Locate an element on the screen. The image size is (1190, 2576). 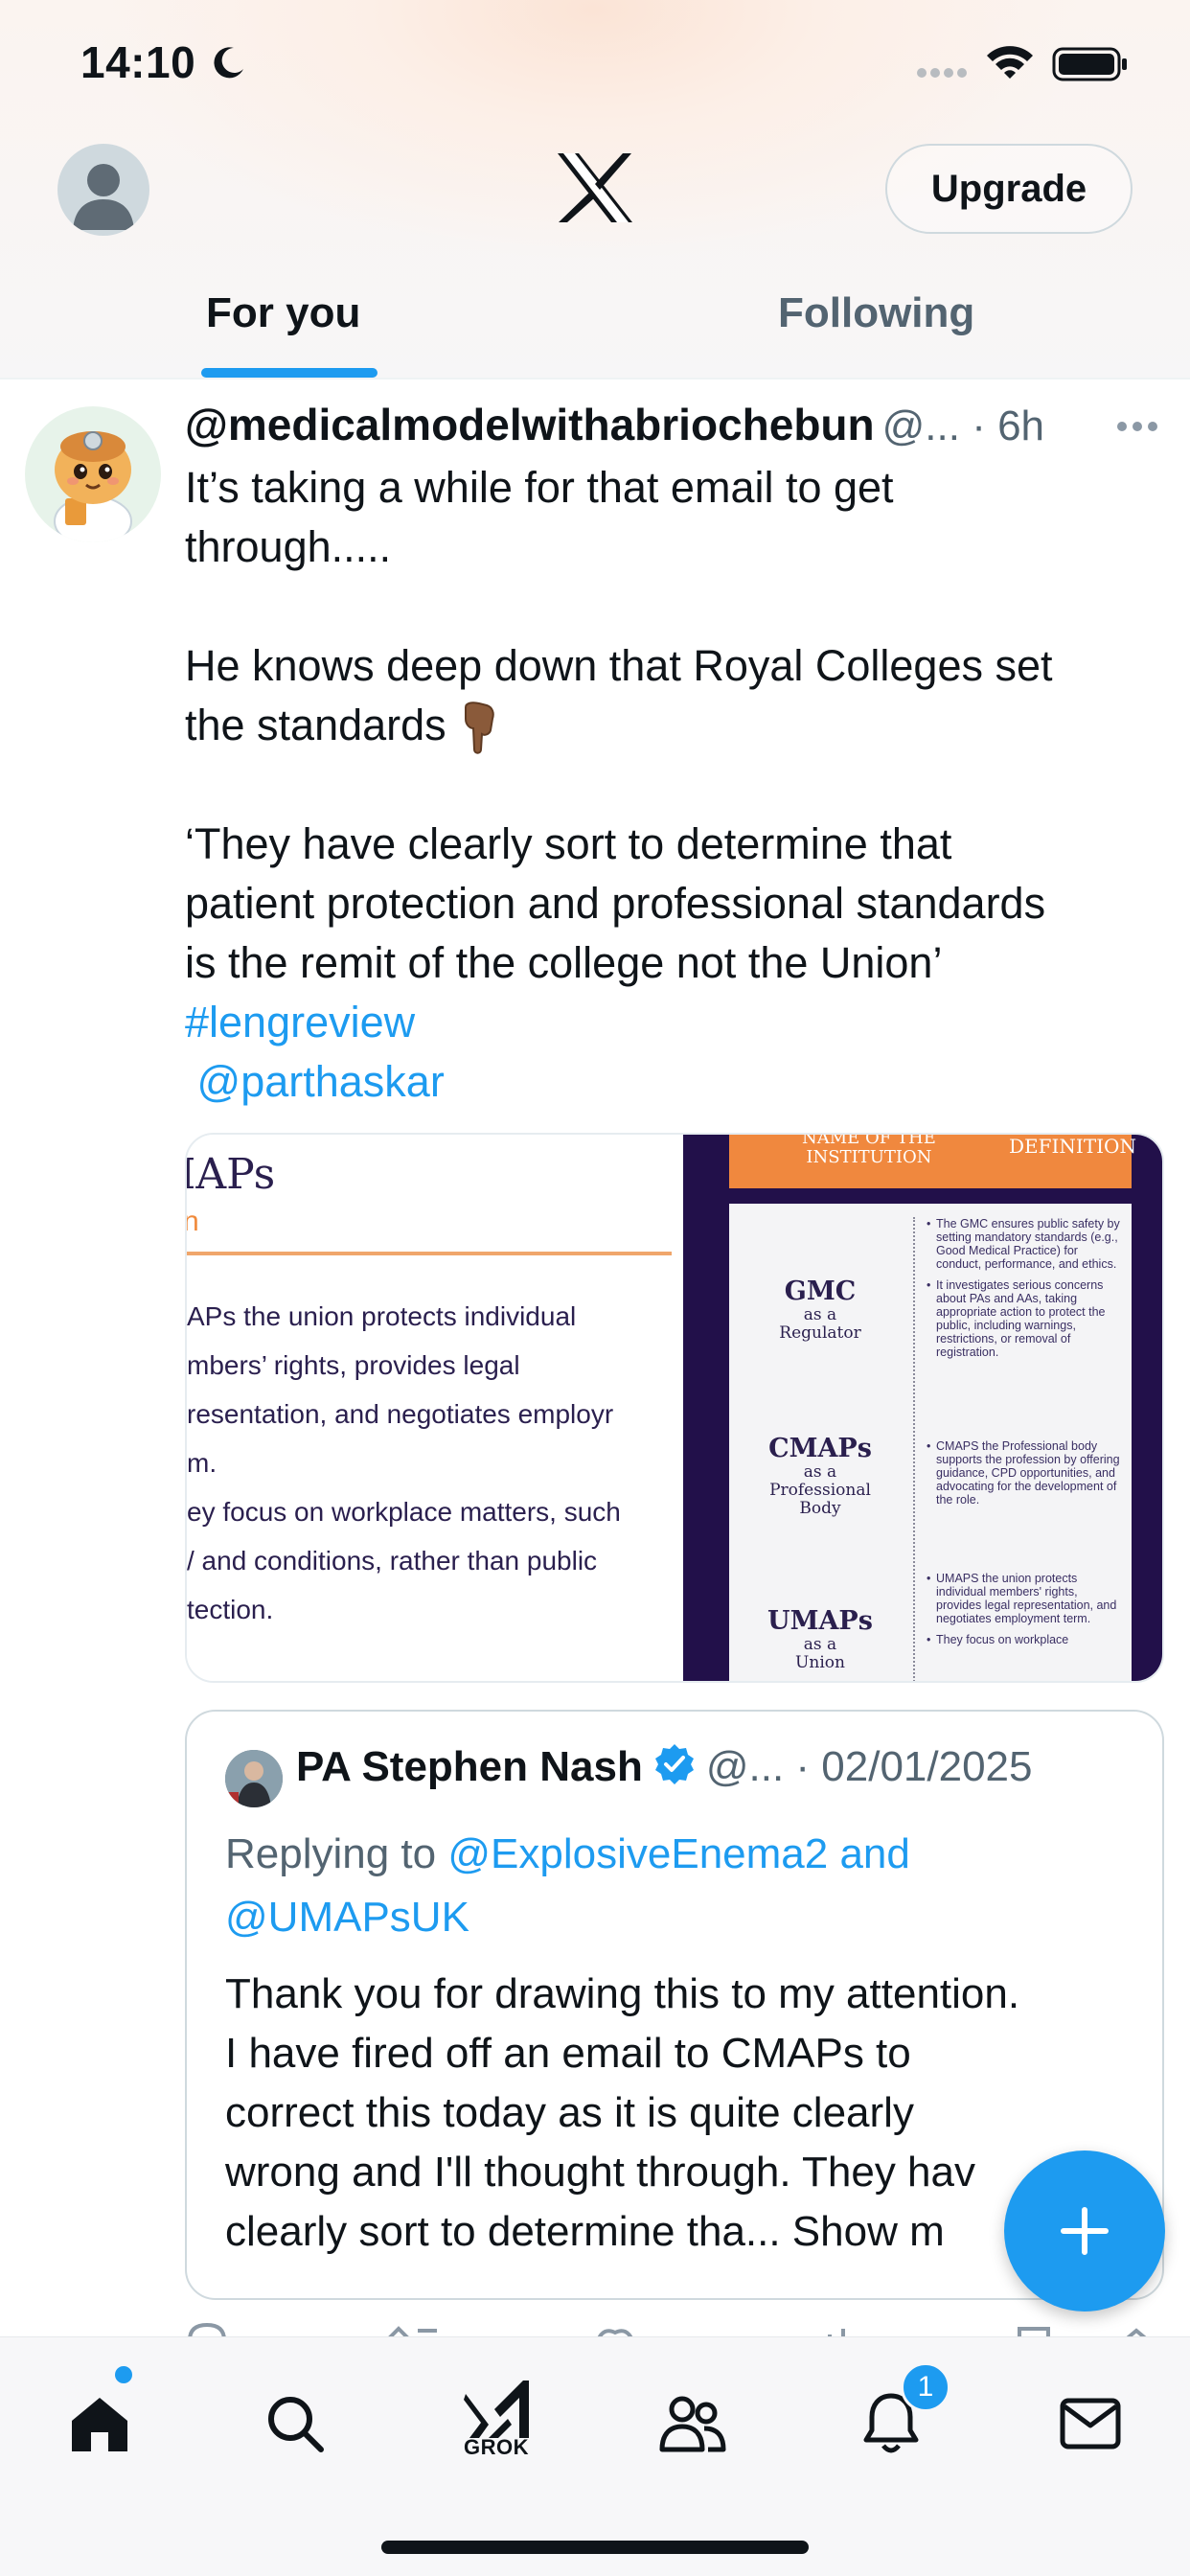
pointing-down-emoji is located at coordinates (479, 728).